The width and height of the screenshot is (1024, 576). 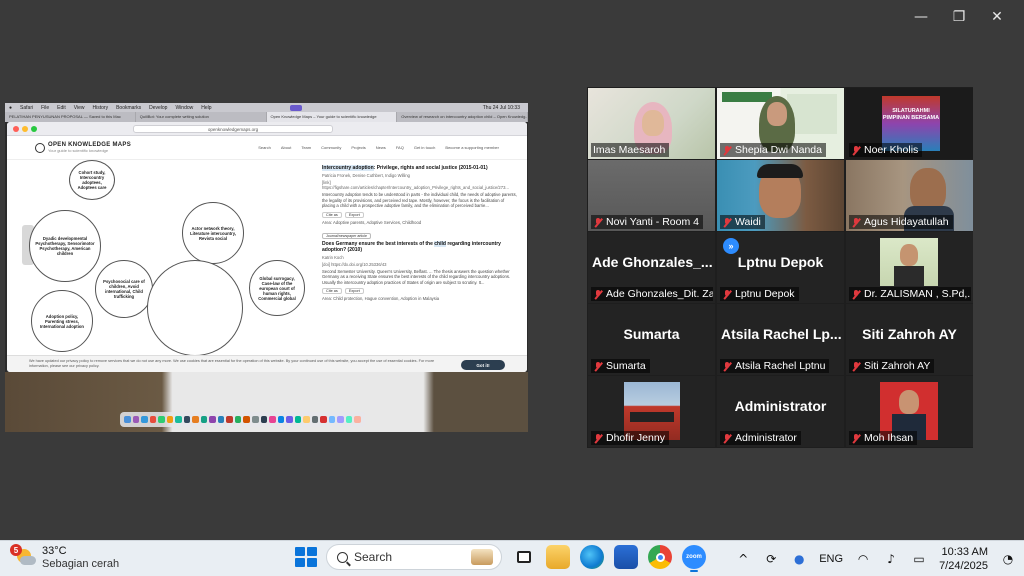 I want to click on close-button: ✕, so click(x=997, y=17).